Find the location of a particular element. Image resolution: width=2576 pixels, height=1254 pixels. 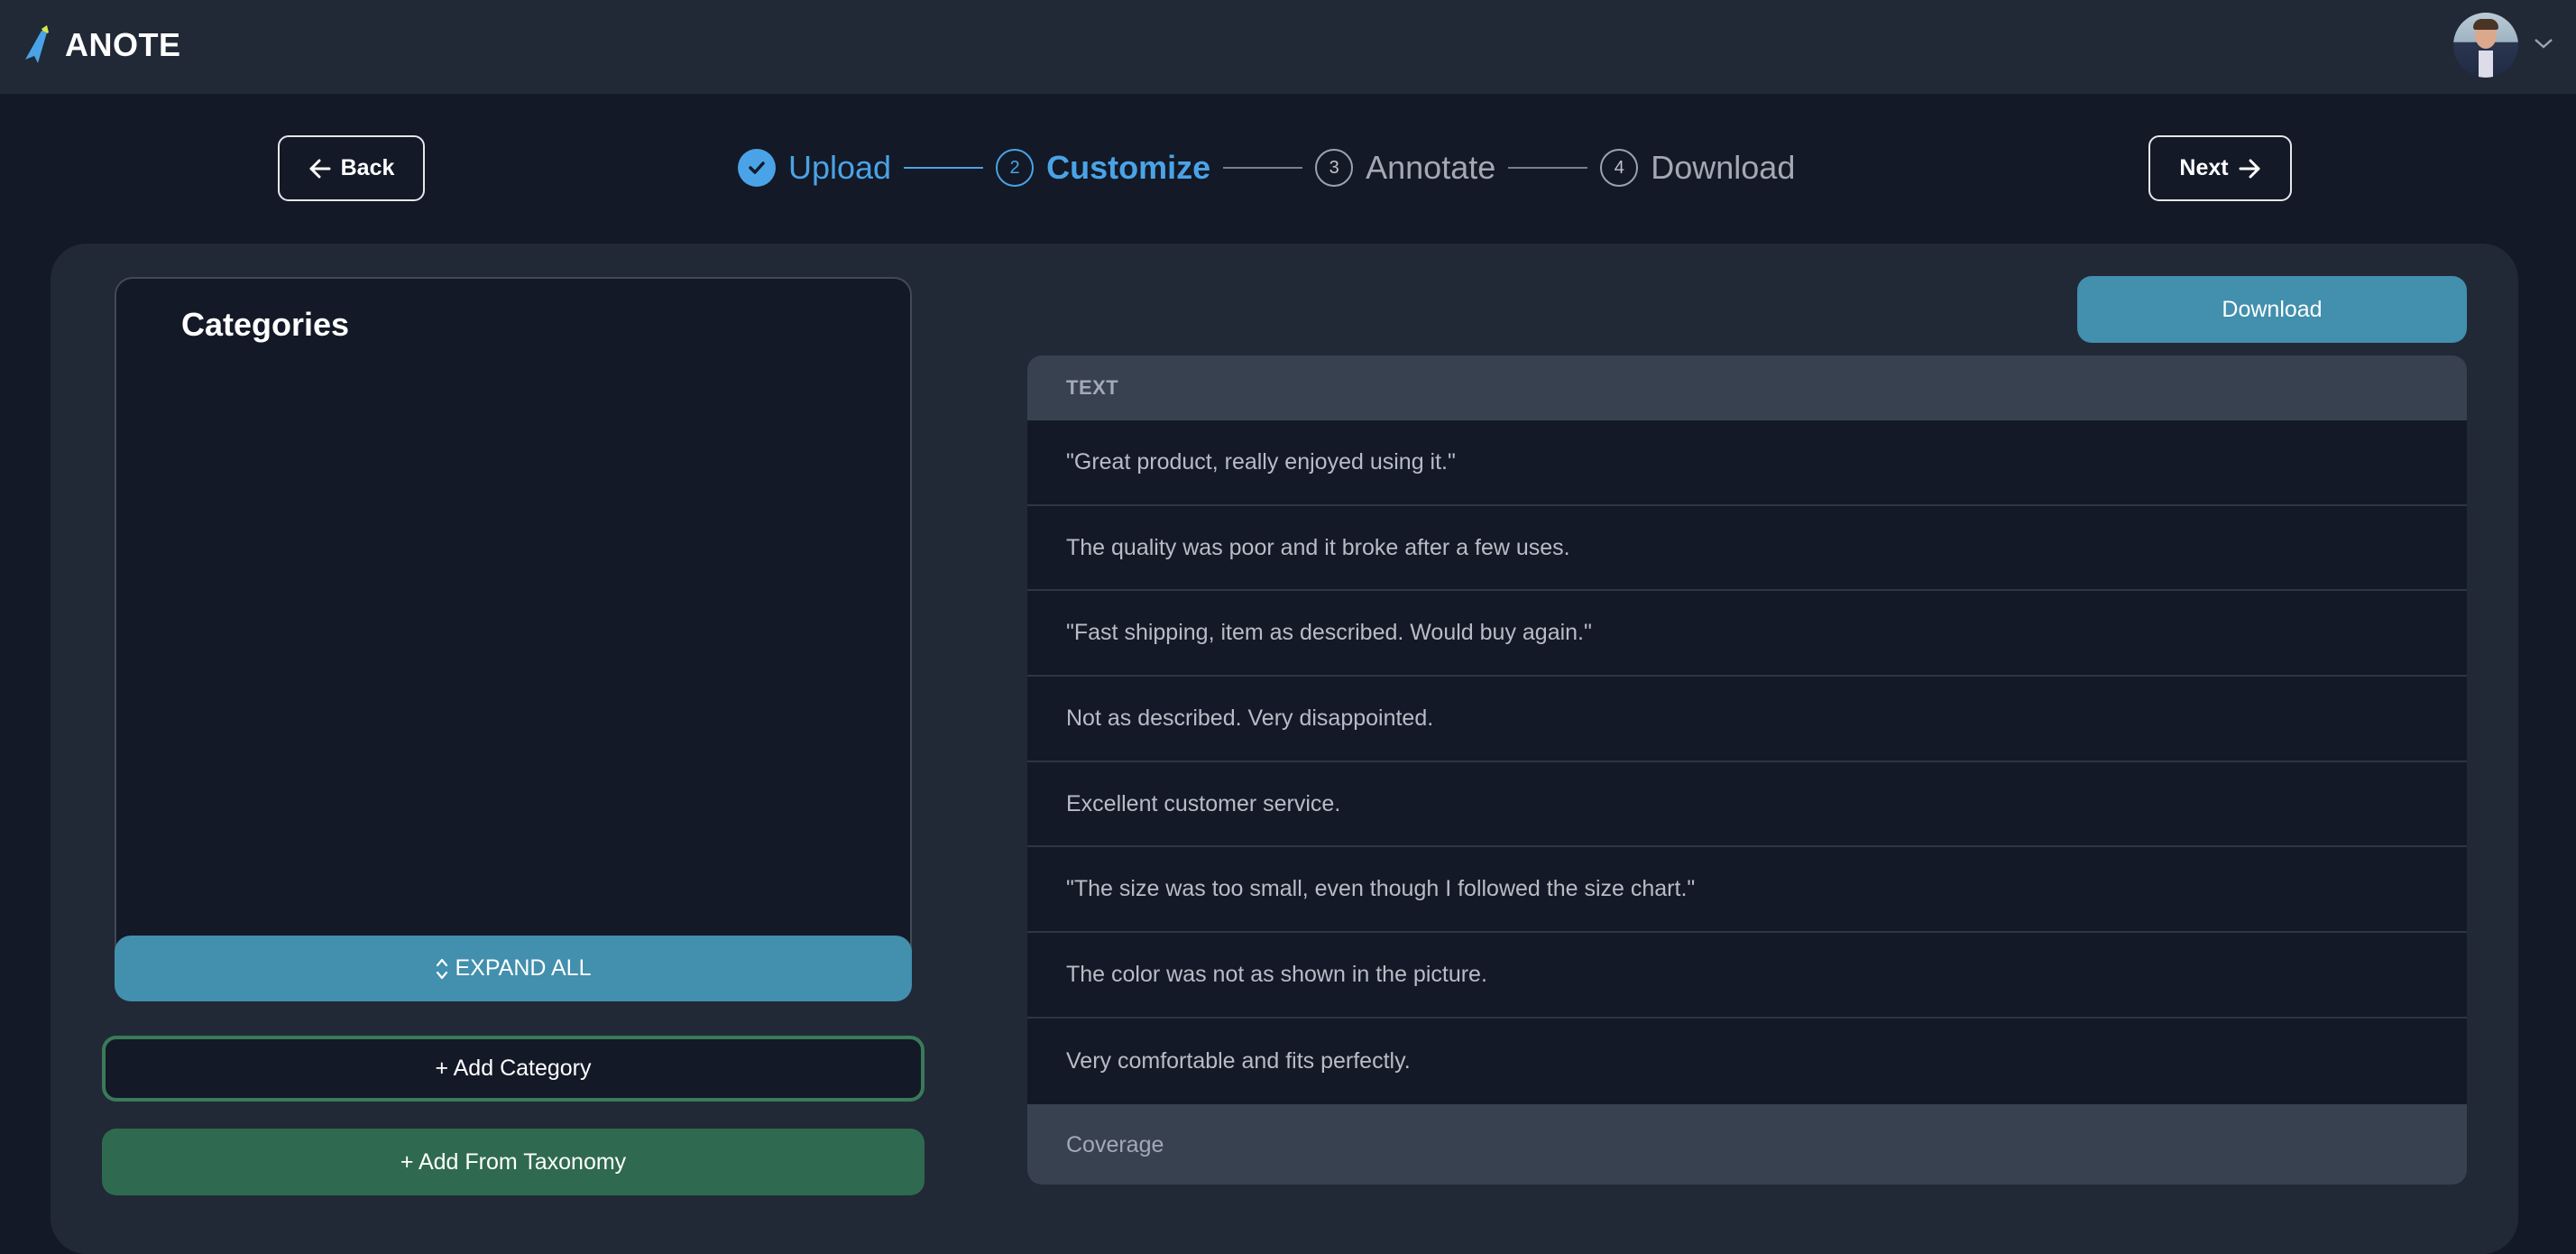

pen-feather-icon is located at coordinates (37, 44).